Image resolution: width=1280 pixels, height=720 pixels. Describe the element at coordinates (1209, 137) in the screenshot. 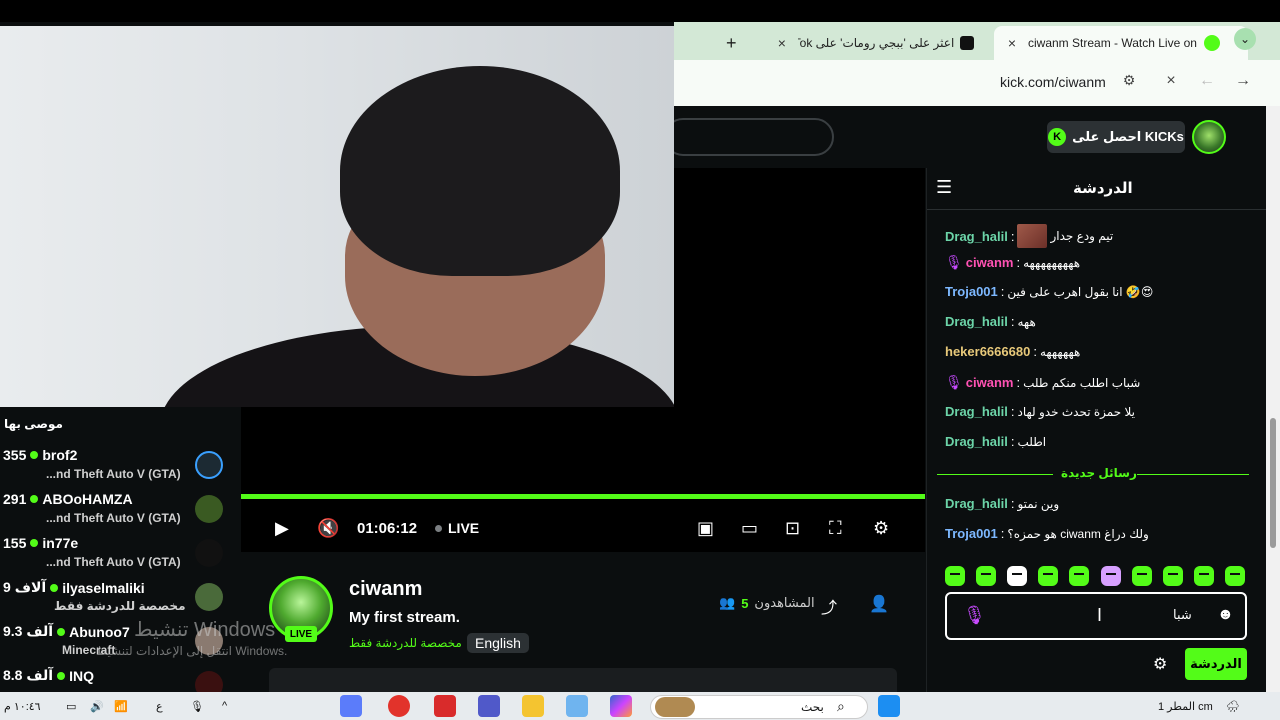

I see `user-avatar` at that location.